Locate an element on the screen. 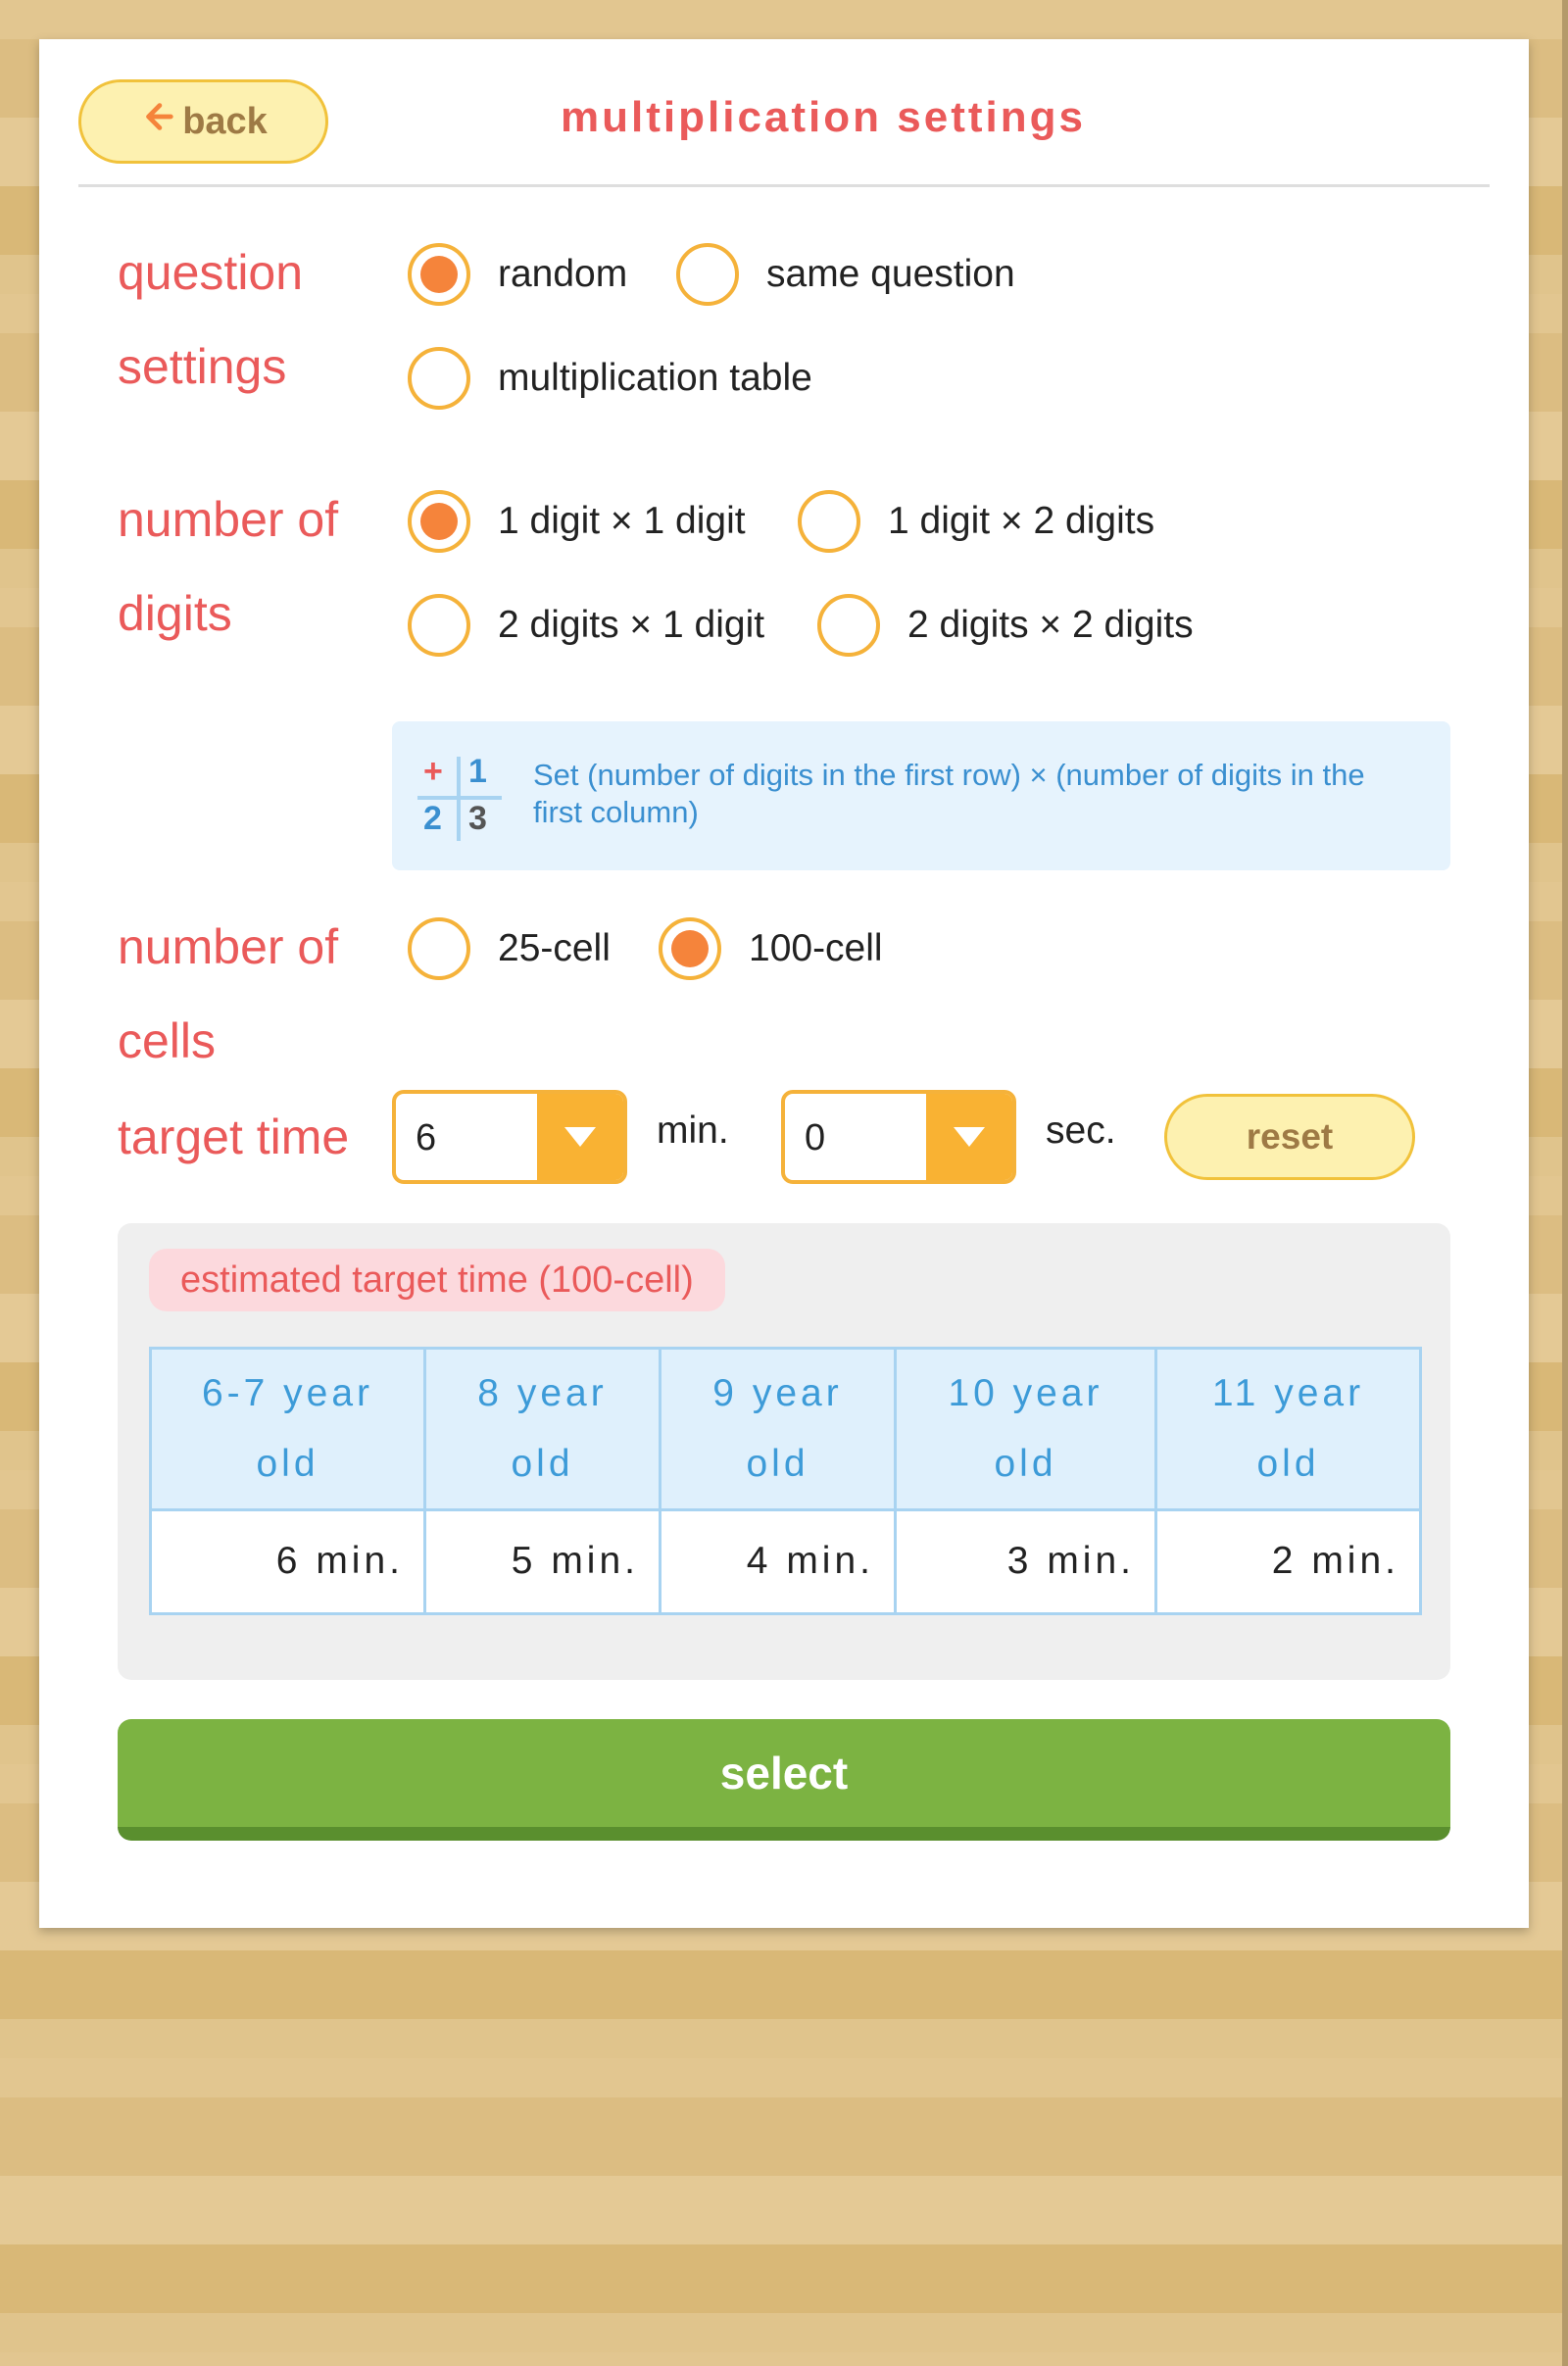 The width and height of the screenshot is (1568, 2366). time-cell: 4 min. is located at coordinates (778, 1561).